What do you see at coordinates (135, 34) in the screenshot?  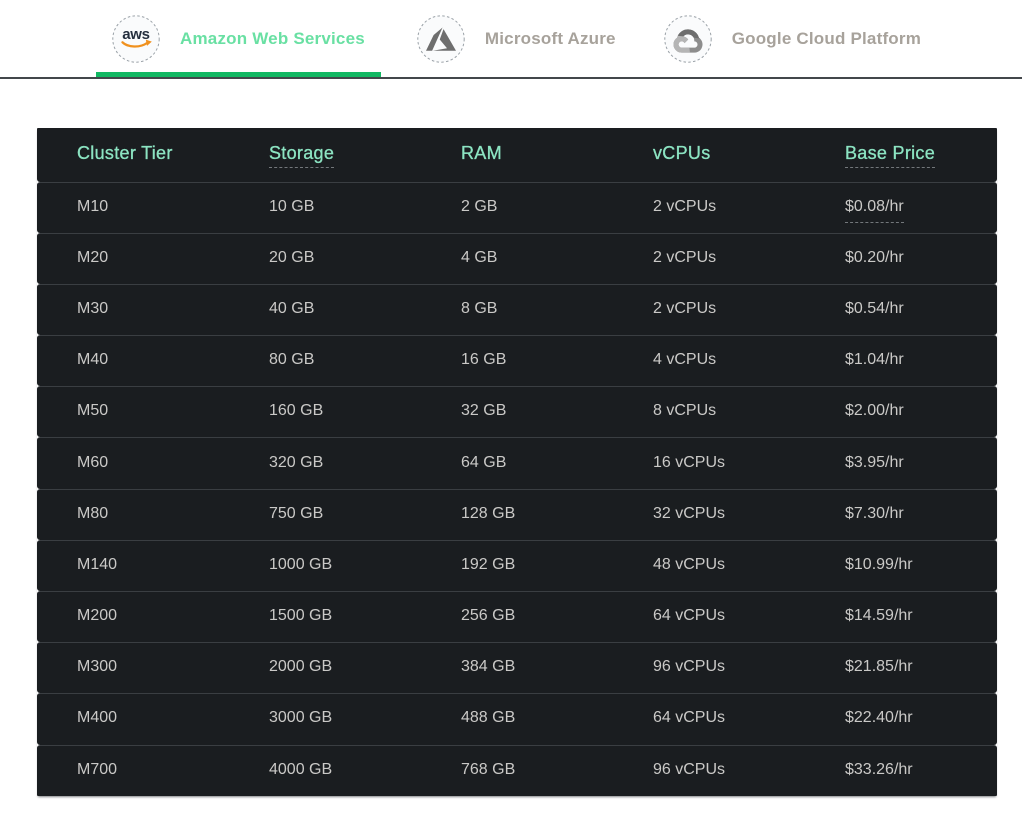 I see `svg-text: aws` at bounding box center [135, 34].